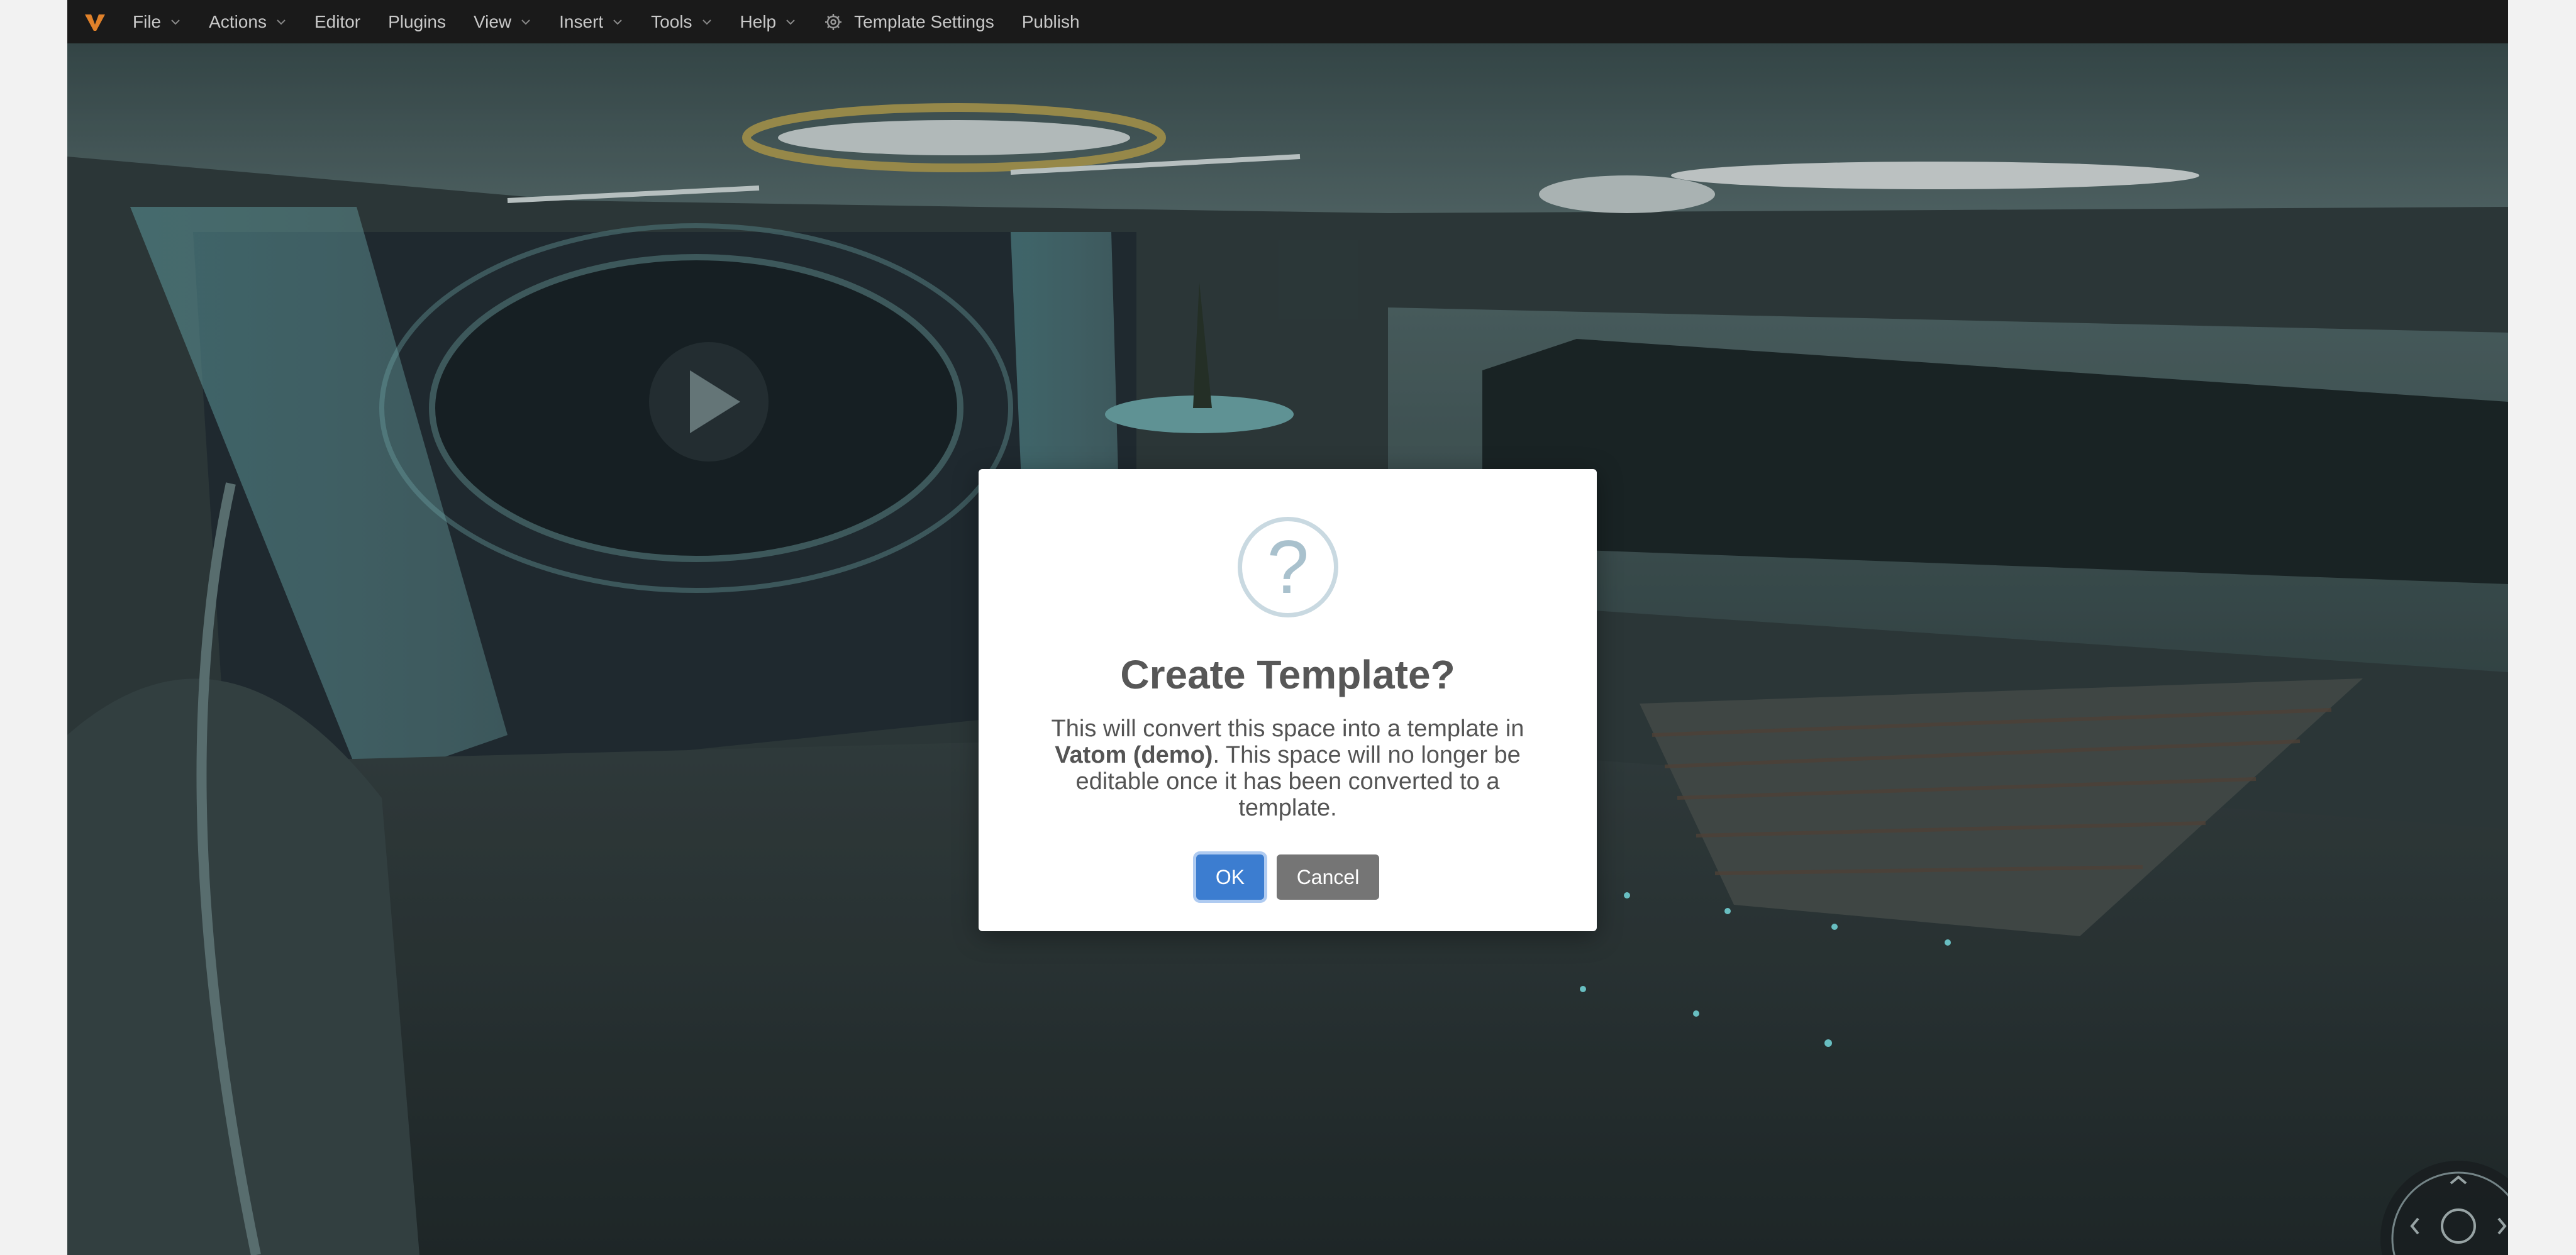 This screenshot has height=1255, width=2576. I want to click on menu-tools: Tools, so click(681, 22).